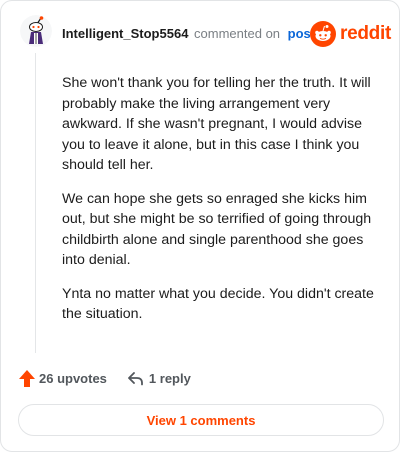 This screenshot has height=452, width=400. What do you see at coordinates (27, 378) in the screenshot?
I see `upvote-arrow-icon` at bounding box center [27, 378].